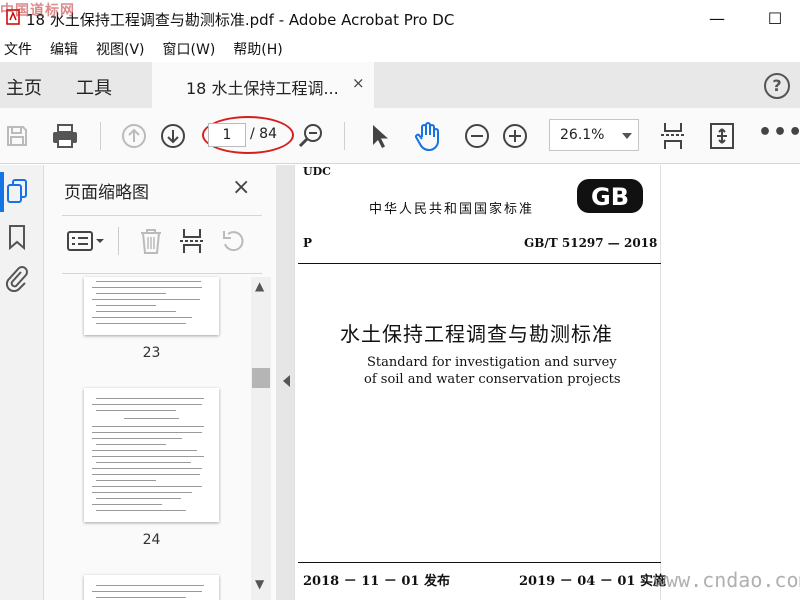  Describe the element at coordinates (477, 136) in the screenshot. I see `zoom-out-icon` at that location.